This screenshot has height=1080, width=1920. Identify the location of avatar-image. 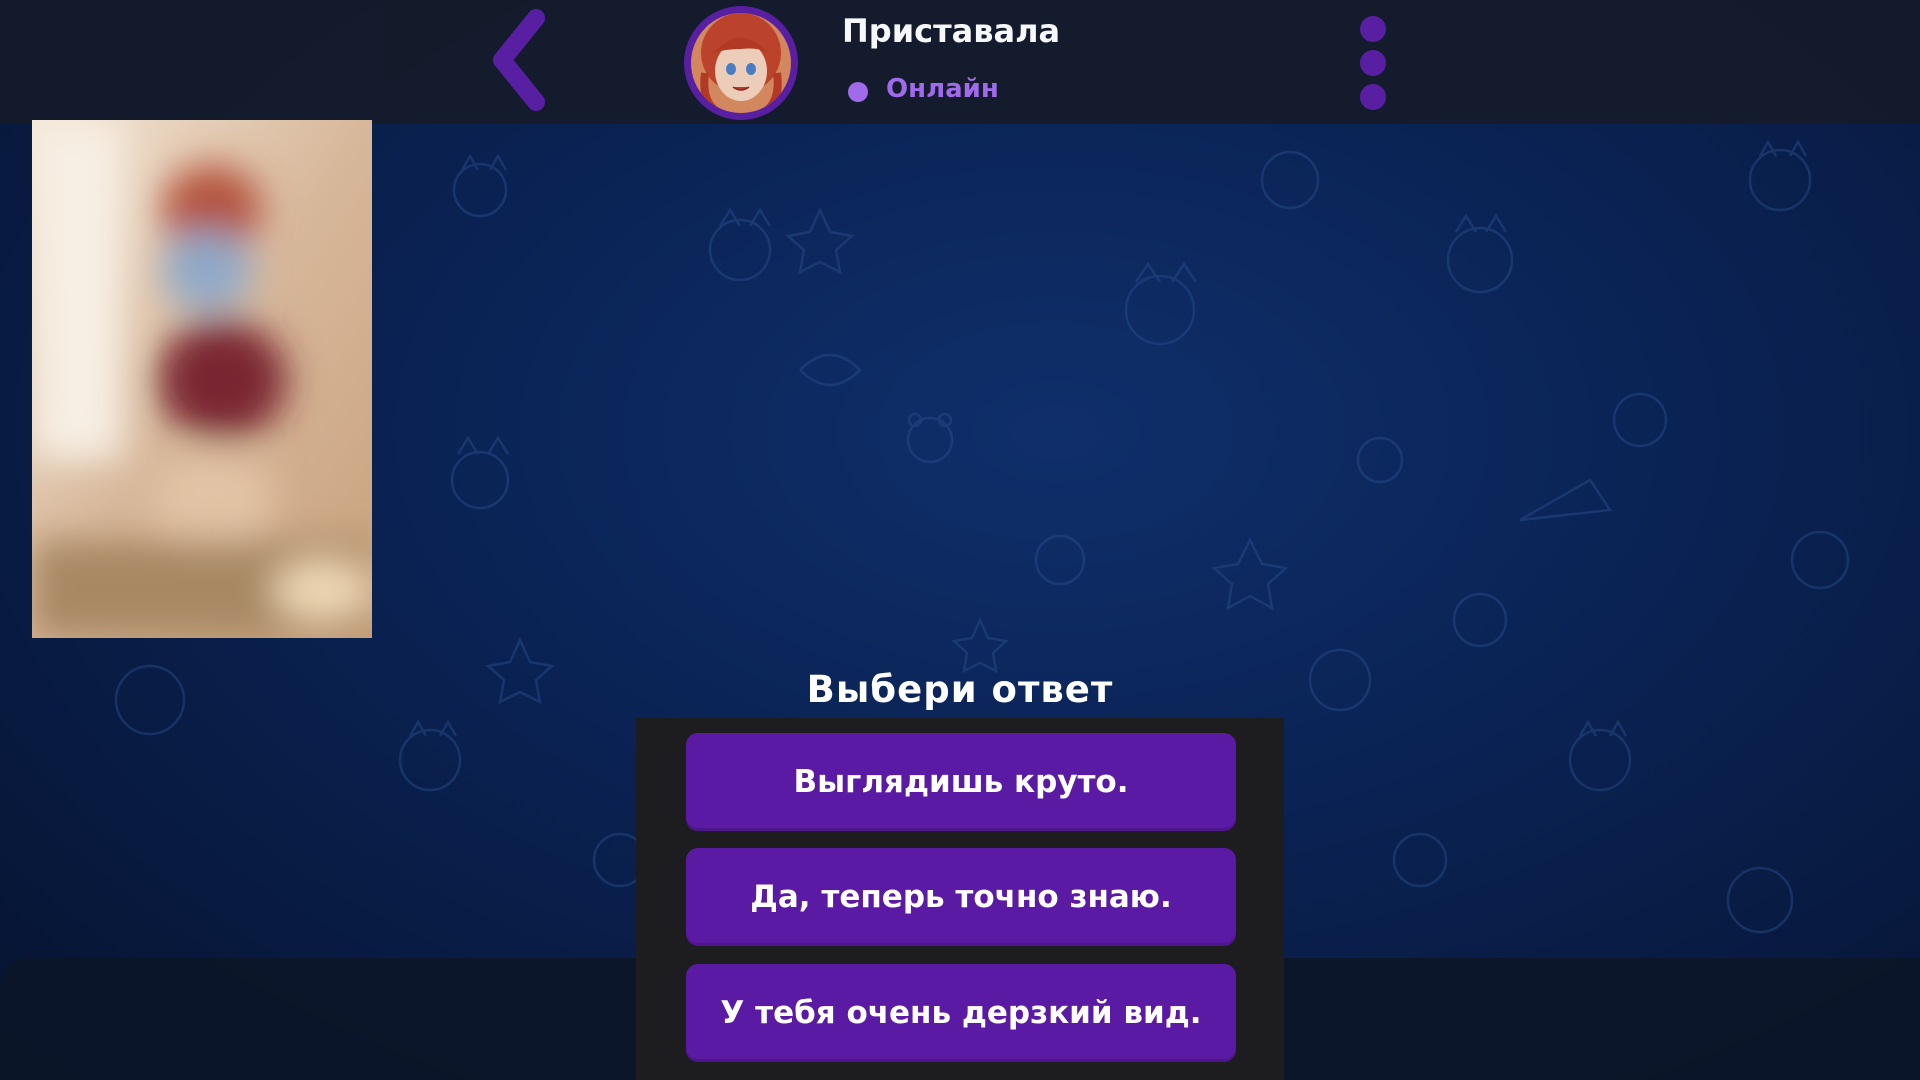
(741, 63).